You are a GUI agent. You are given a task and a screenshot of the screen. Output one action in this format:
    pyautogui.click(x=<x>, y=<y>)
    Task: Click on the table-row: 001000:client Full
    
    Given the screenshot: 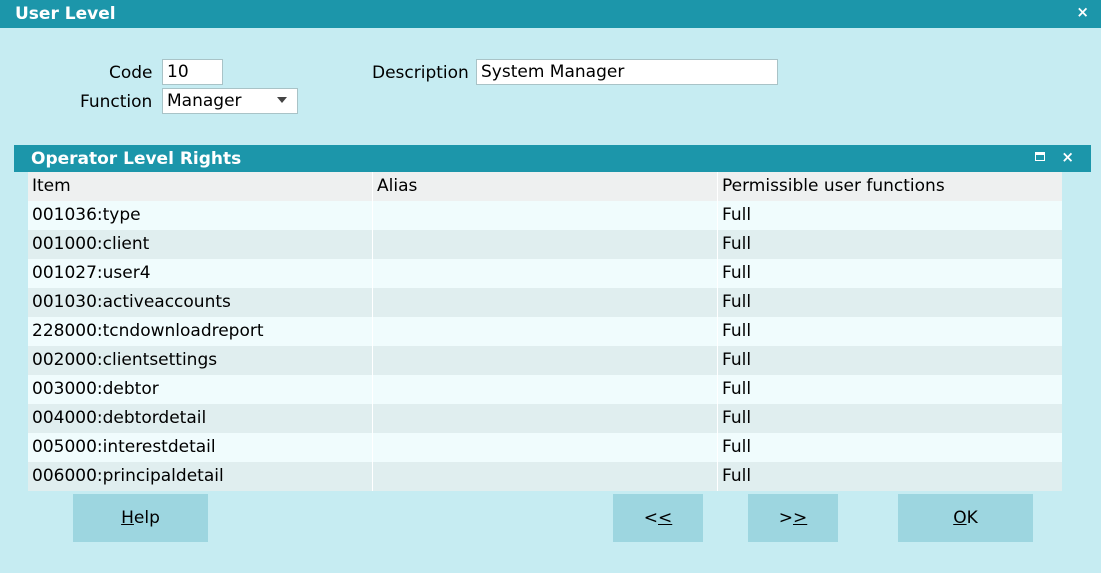 What is the action you would take?
    pyautogui.click(x=545, y=244)
    